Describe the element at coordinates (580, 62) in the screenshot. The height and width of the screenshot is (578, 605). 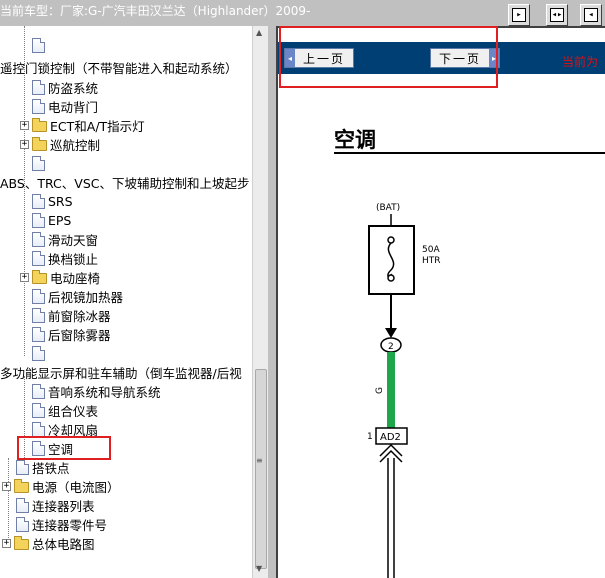
I see `current-page-label: 当前为` at that location.